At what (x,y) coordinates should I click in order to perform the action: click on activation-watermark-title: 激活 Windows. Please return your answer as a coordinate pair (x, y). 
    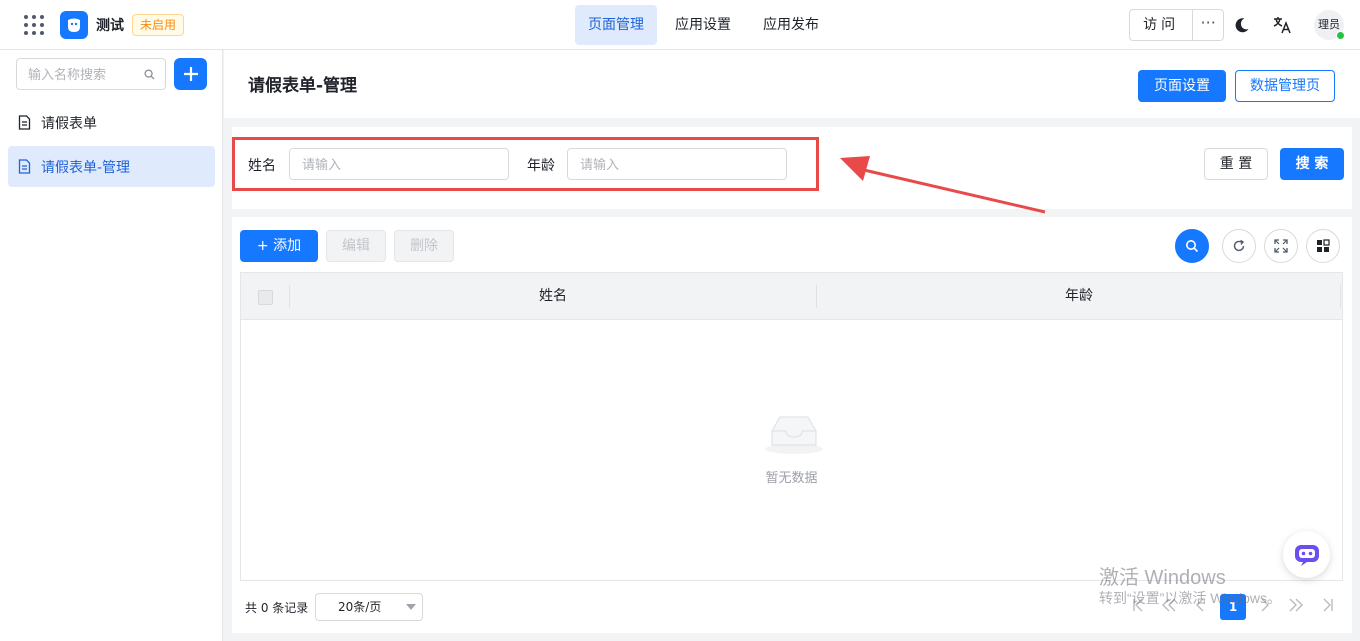
    Looking at the image, I should click on (1162, 578).